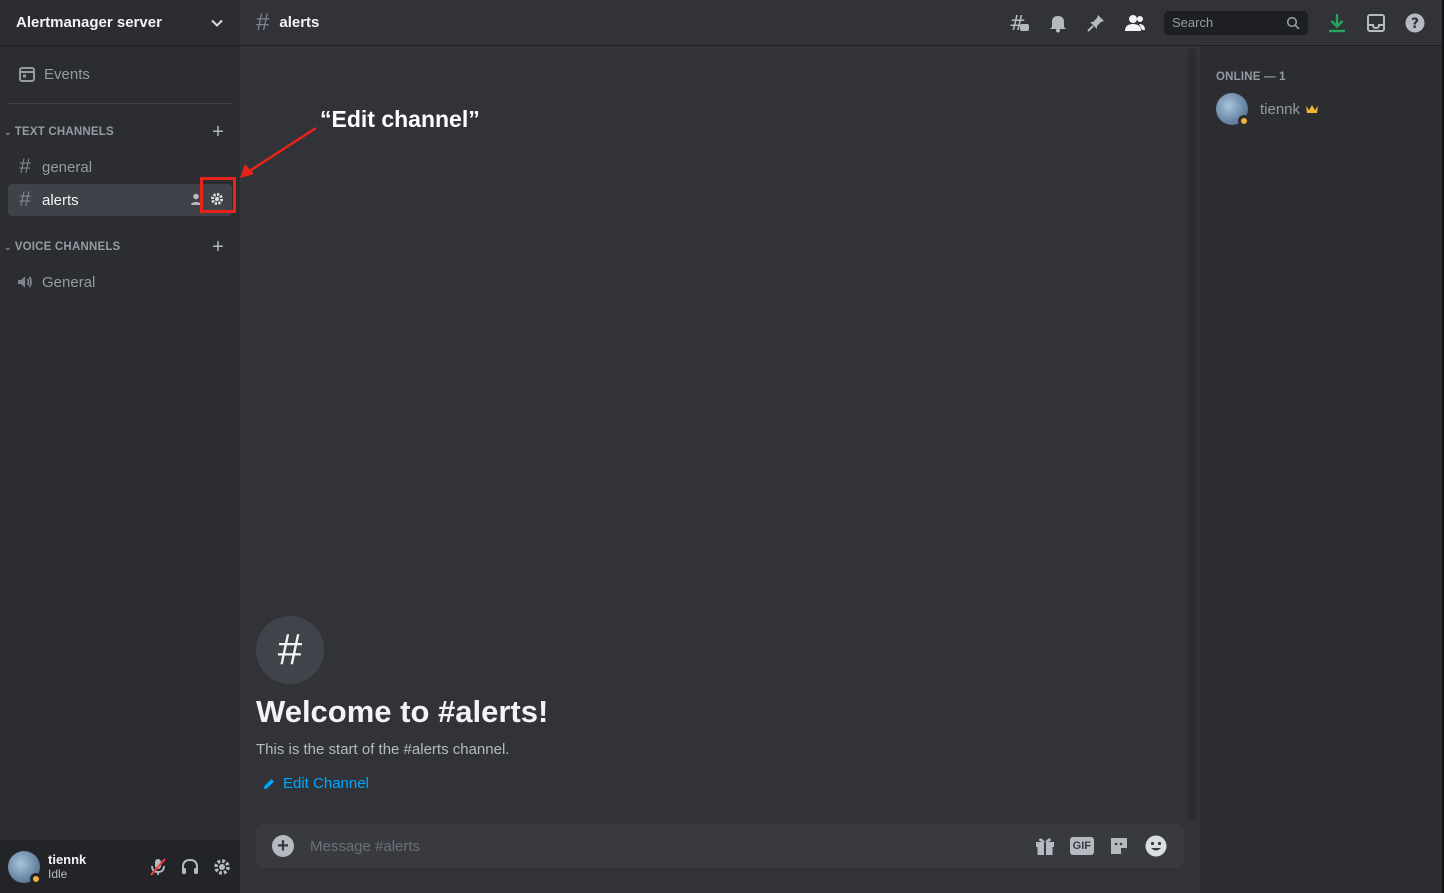 The width and height of the screenshot is (1444, 893). Describe the element at coordinates (1376, 23) in the screenshot. I see `inbox-icon` at that location.